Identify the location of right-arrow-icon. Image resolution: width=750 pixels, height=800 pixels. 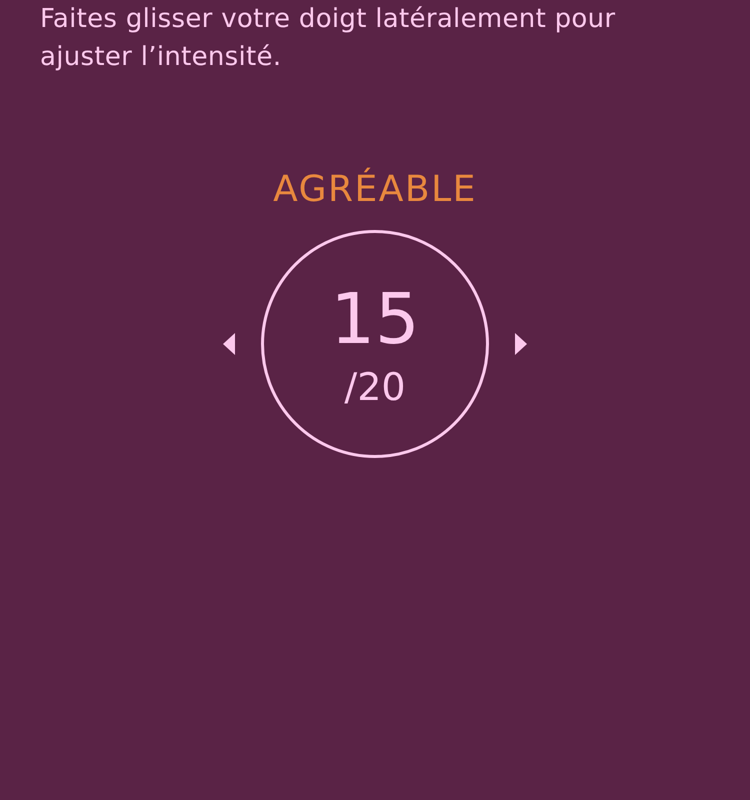
(521, 344).